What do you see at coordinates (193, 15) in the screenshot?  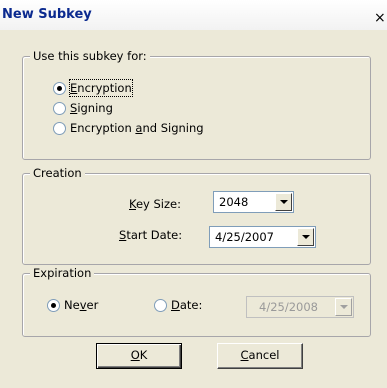 I see `title-bar: New Subkey ×` at bounding box center [193, 15].